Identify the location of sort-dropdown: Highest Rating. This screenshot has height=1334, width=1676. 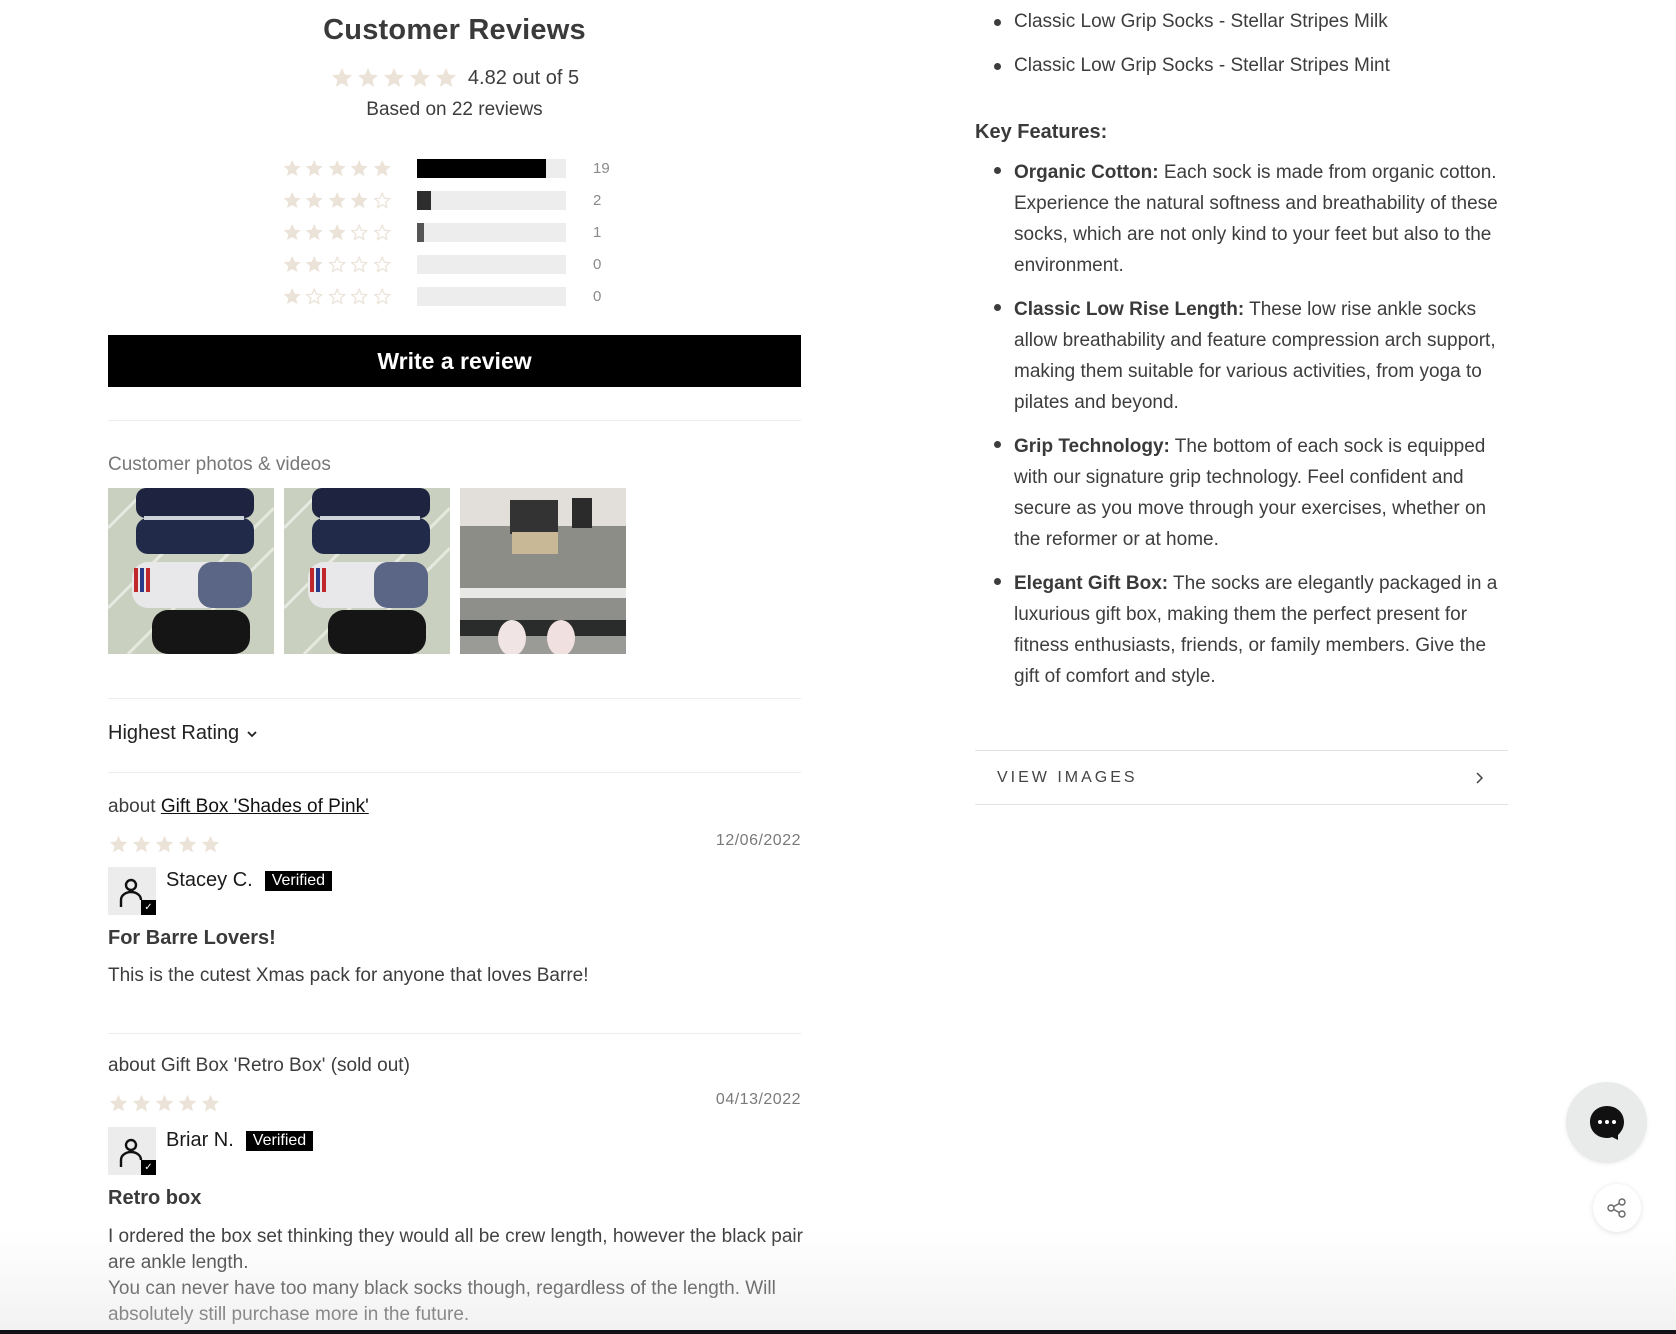
(183, 733).